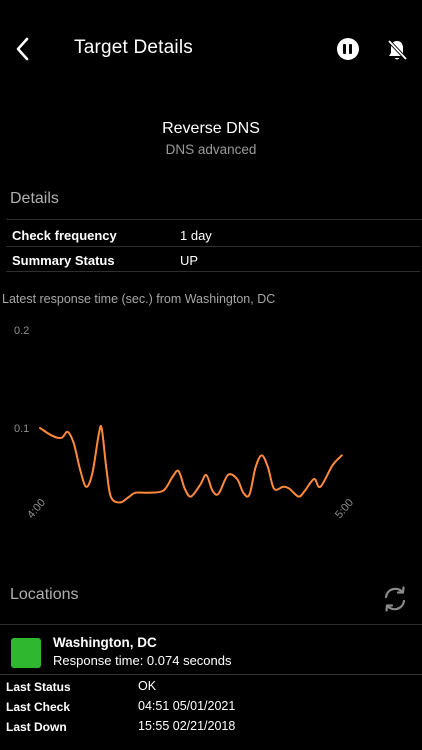 This screenshot has width=422, height=750. What do you see at coordinates (26, 653) in the screenshot?
I see `status-indicator` at bounding box center [26, 653].